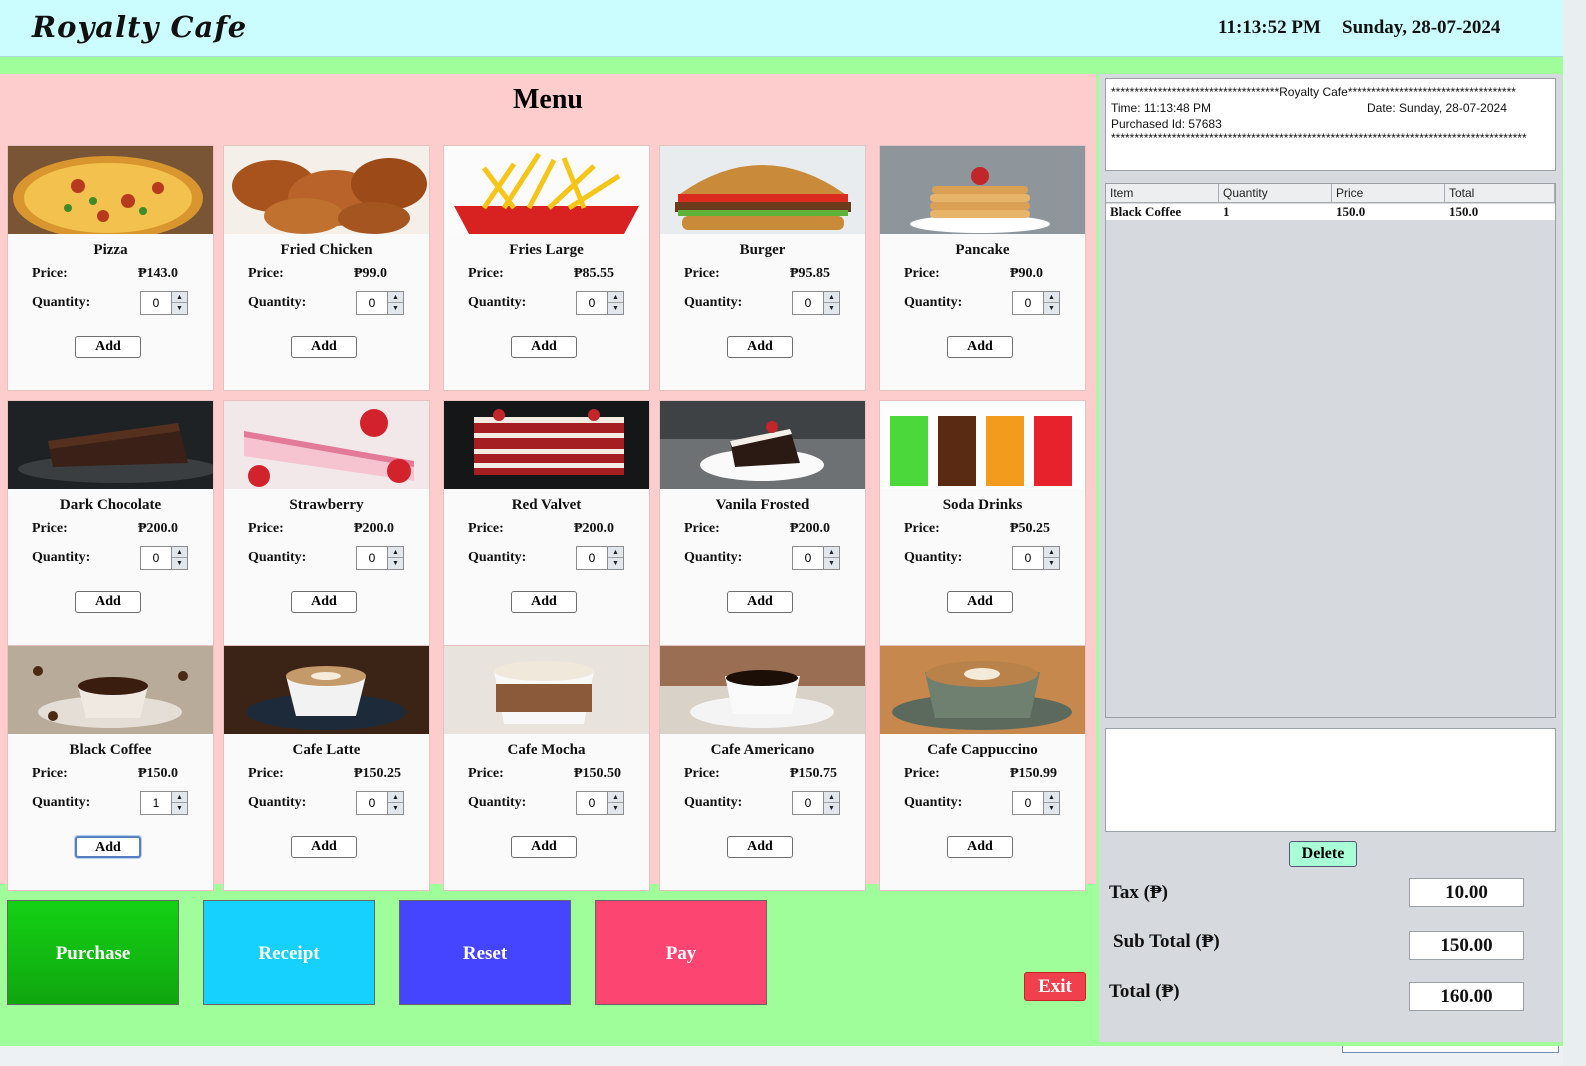 The height and width of the screenshot is (1066, 1586). What do you see at coordinates (1162, 193) in the screenshot?
I see `column-header-item: Item` at bounding box center [1162, 193].